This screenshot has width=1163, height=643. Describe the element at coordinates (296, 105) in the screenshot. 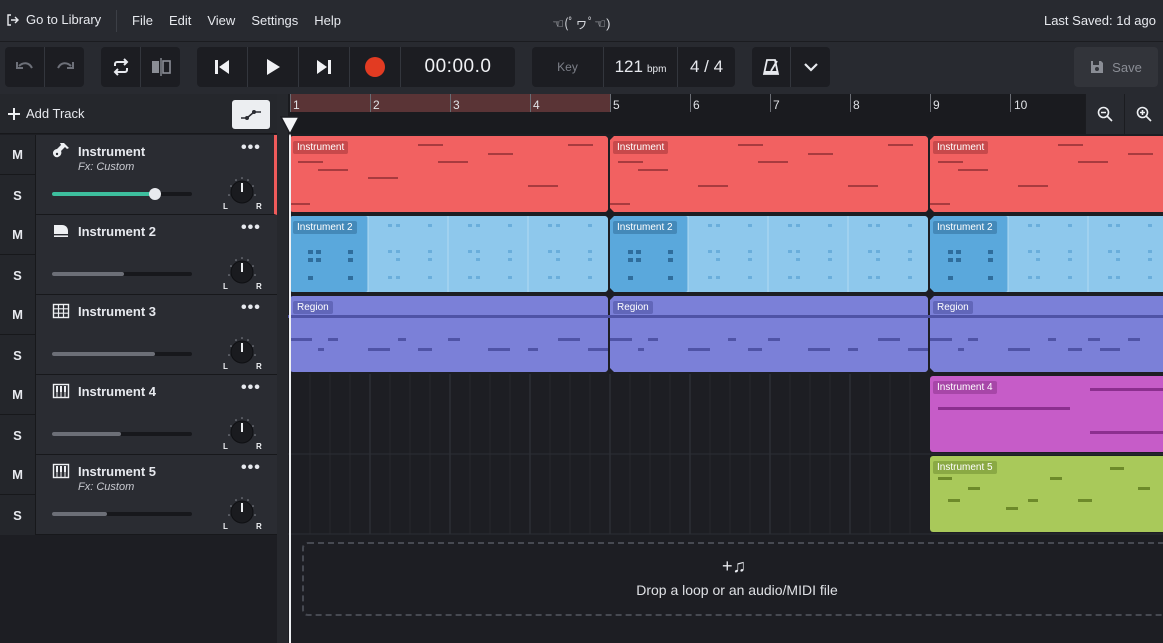

I see `bar-number: 1` at that location.